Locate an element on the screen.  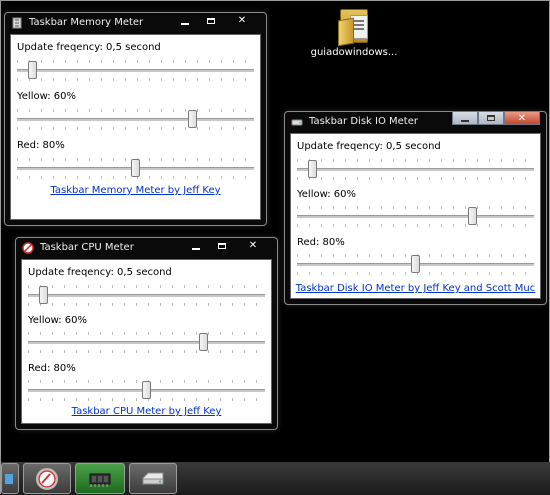
disk-titlebar: Taskbar Disk IO Meter ✕ is located at coordinates (415, 121).